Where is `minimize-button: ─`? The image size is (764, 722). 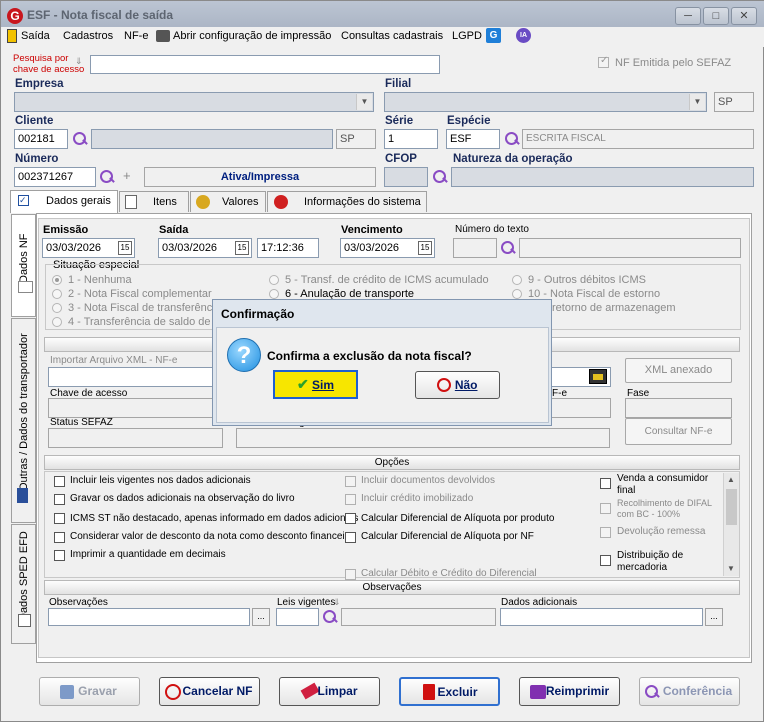
minimize-button: ─ is located at coordinates (688, 16).